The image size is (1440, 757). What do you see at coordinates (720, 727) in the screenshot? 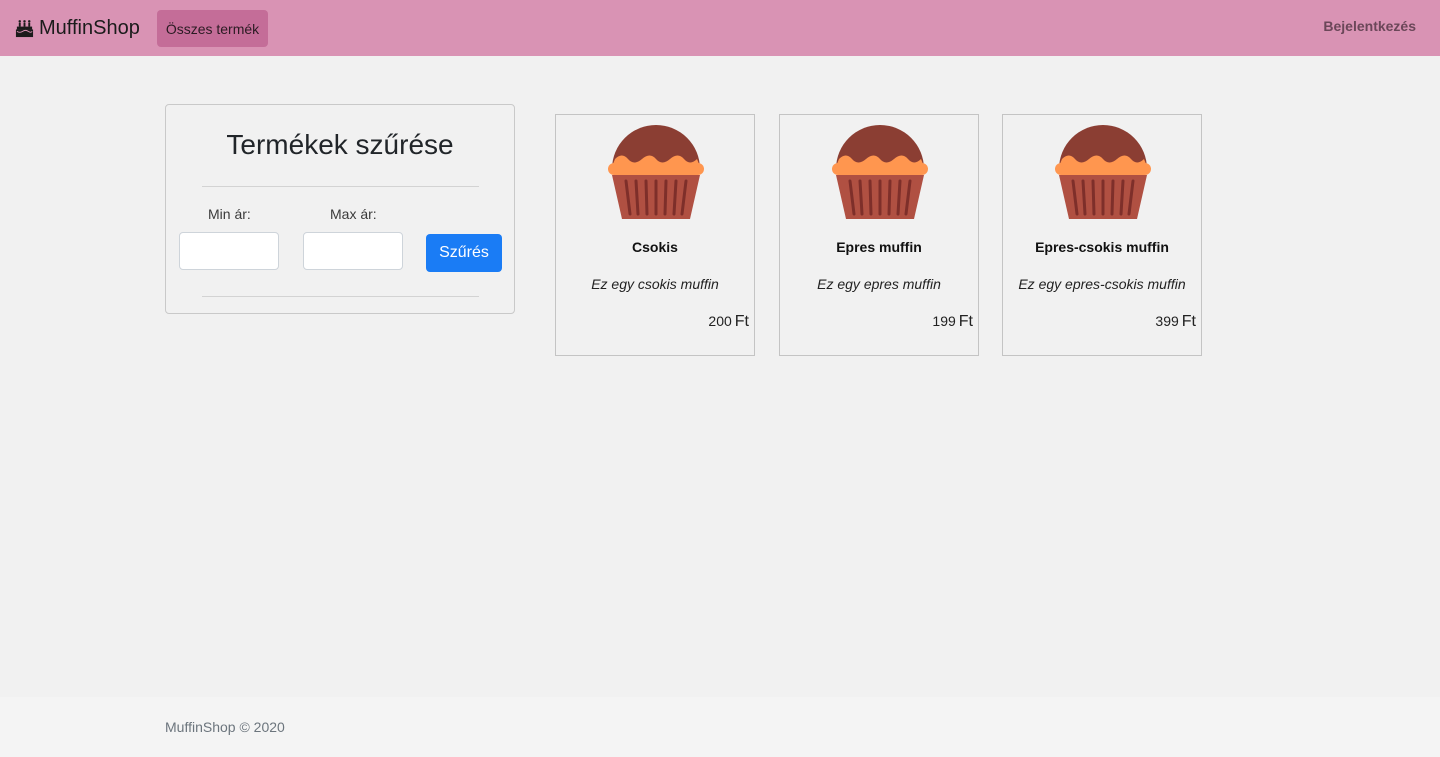
I see `footer: MuffinShop © 2020` at bounding box center [720, 727].